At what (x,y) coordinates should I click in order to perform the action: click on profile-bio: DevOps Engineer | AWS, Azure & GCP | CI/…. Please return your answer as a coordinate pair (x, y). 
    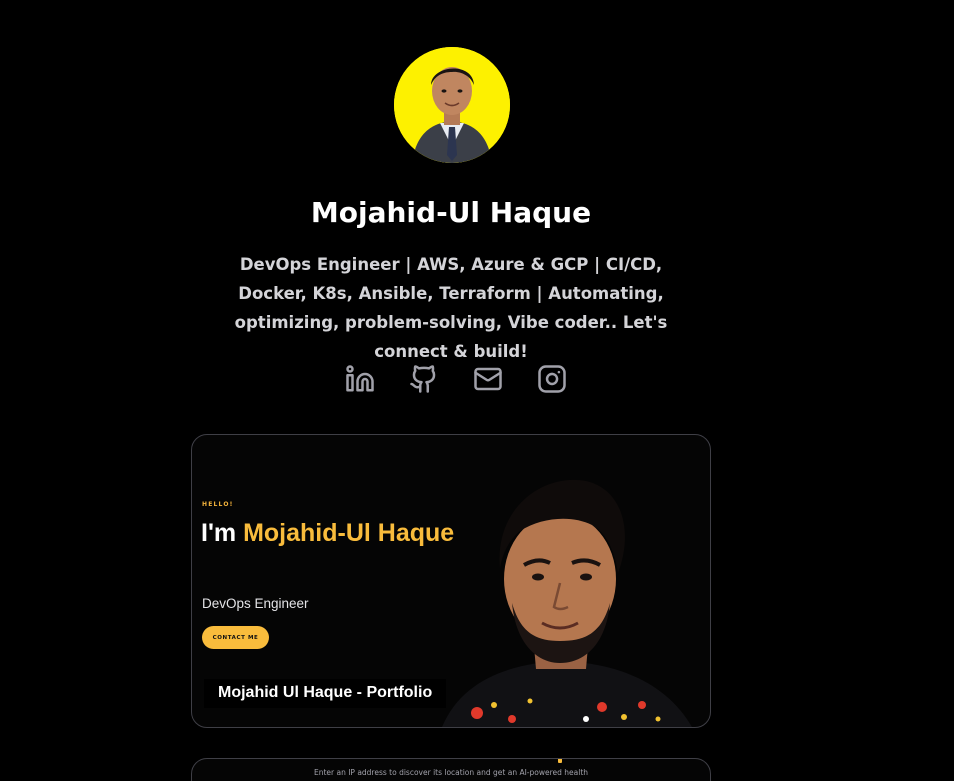
    Looking at the image, I should click on (451, 308).